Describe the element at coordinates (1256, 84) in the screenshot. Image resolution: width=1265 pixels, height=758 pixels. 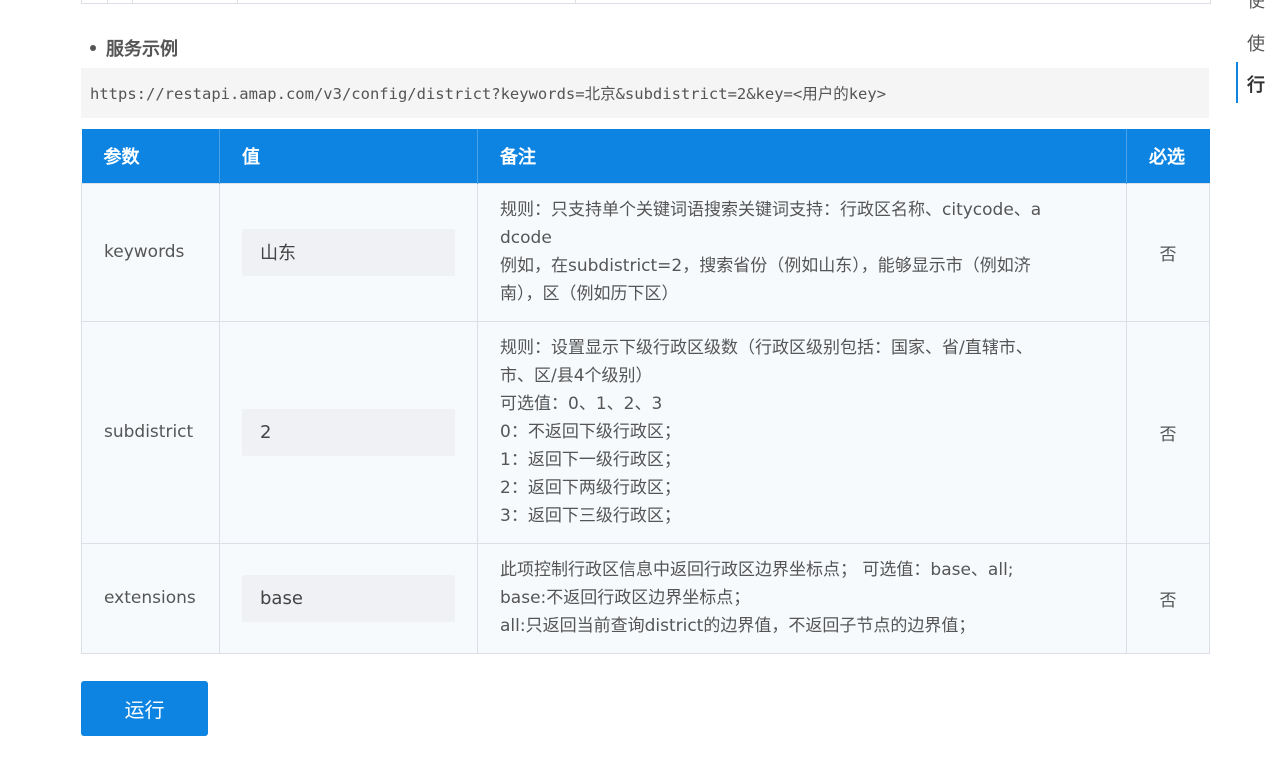
I see `side-nav-item-active: 行` at that location.